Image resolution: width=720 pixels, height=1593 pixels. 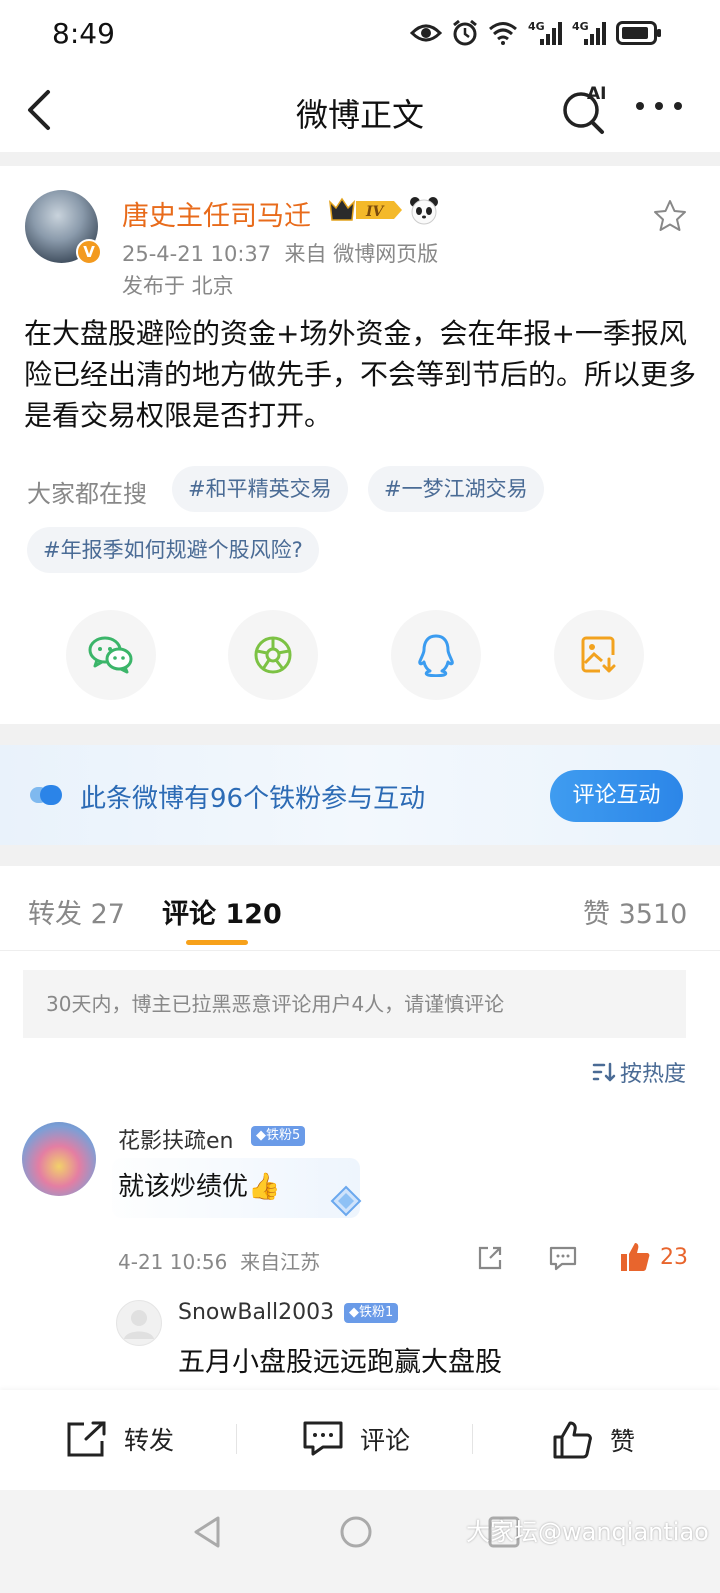 What do you see at coordinates (604, 1072) in the screenshot?
I see `sort-icon` at bounding box center [604, 1072].